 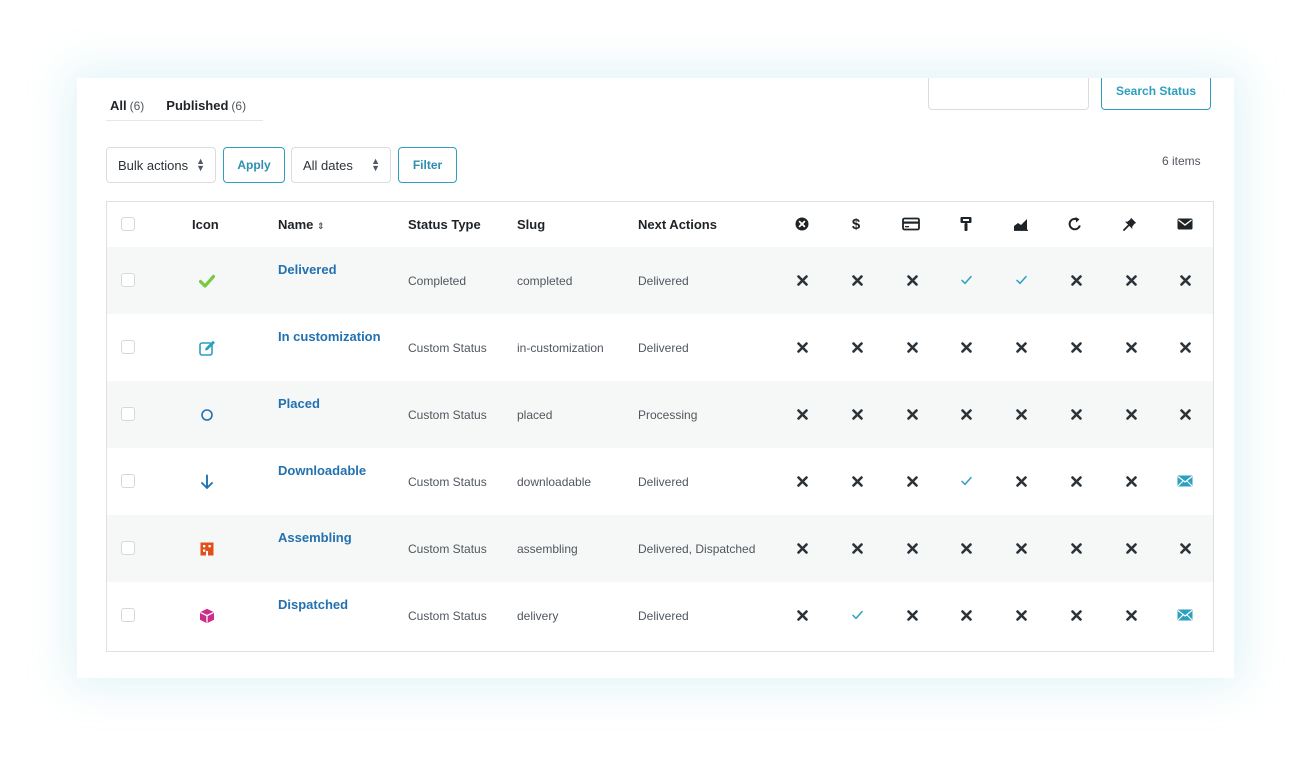 I want to click on view-all: All (6), so click(x=127, y=109).